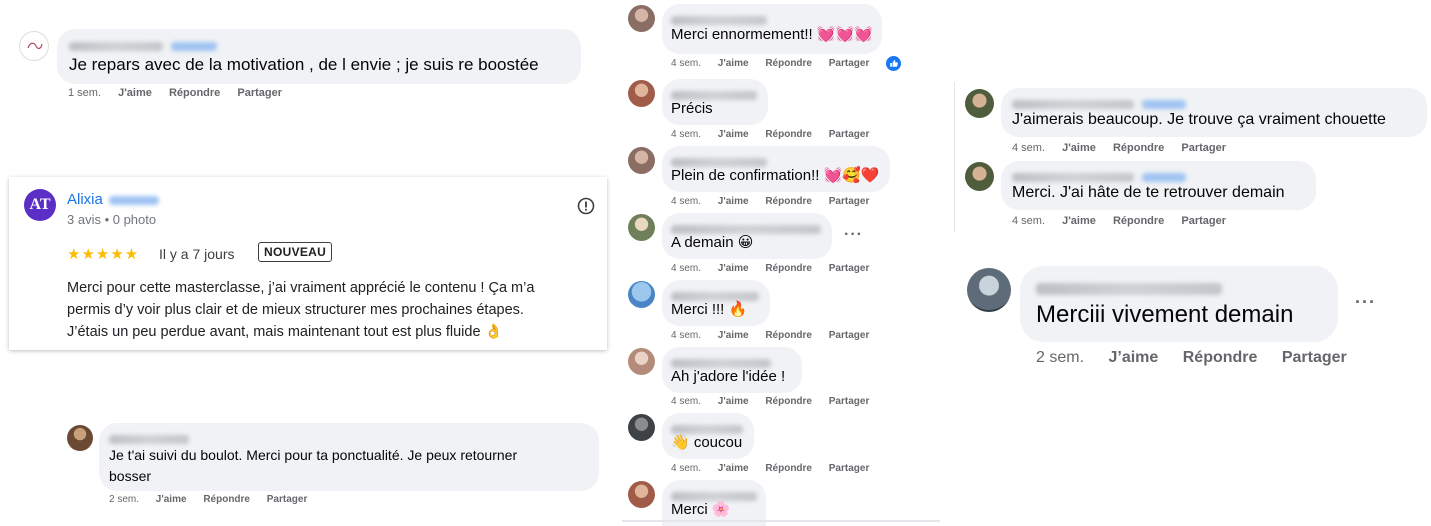 This screenshot has height=526, width=1431. I want to click on comment-text: Merci !!! 🔥, so click(709, 309).